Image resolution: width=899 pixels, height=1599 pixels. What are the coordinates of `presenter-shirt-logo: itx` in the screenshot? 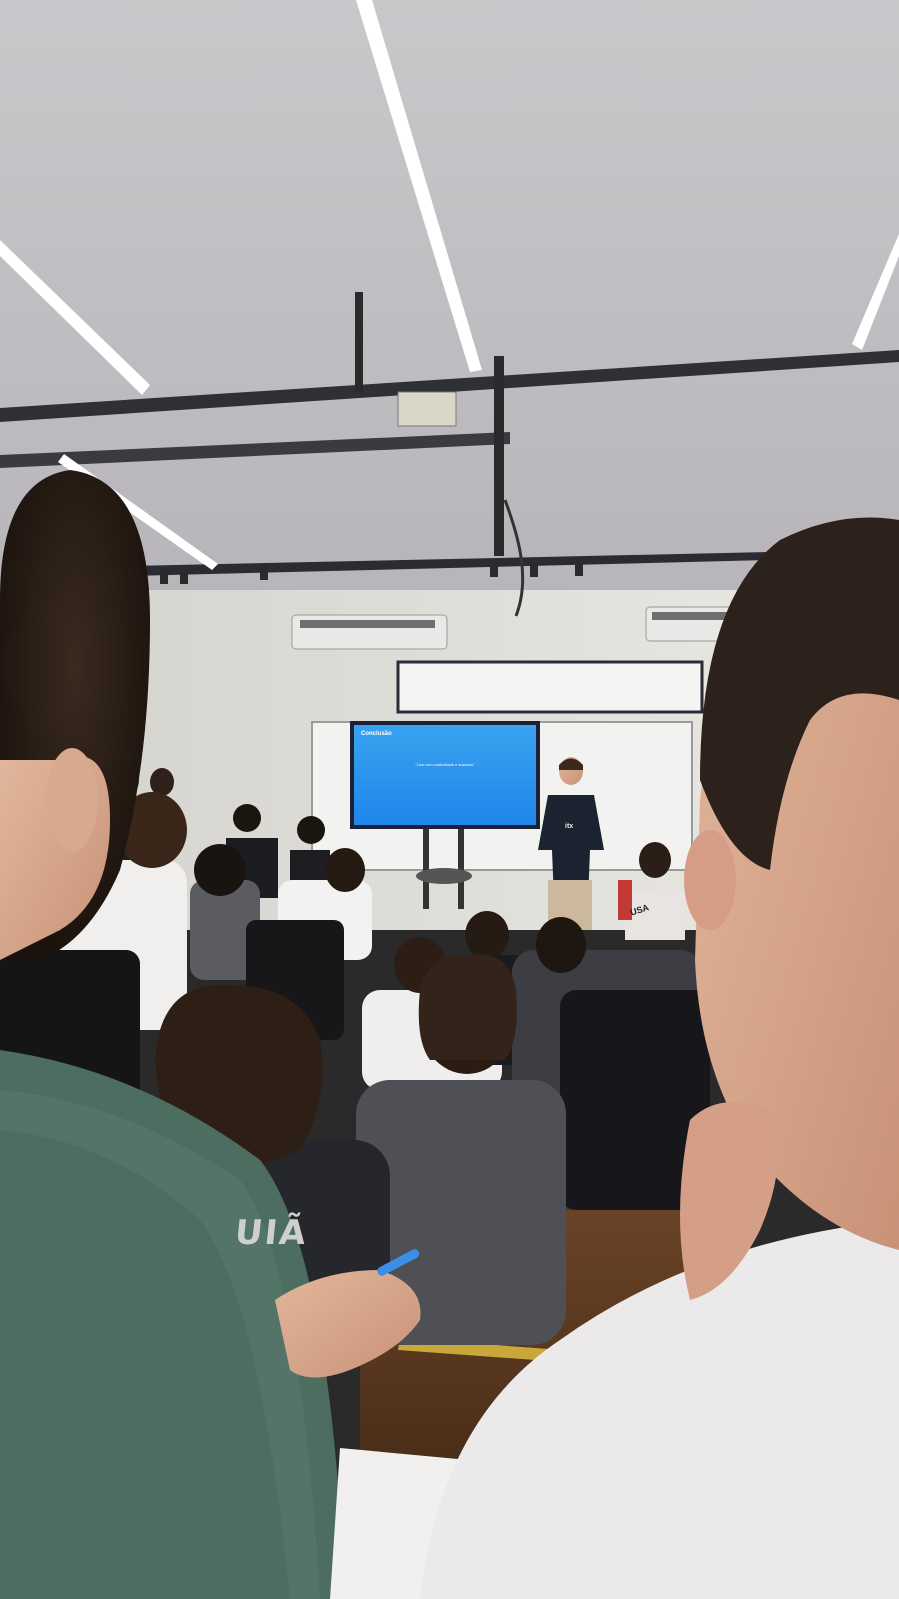 It's located at (569, 826).